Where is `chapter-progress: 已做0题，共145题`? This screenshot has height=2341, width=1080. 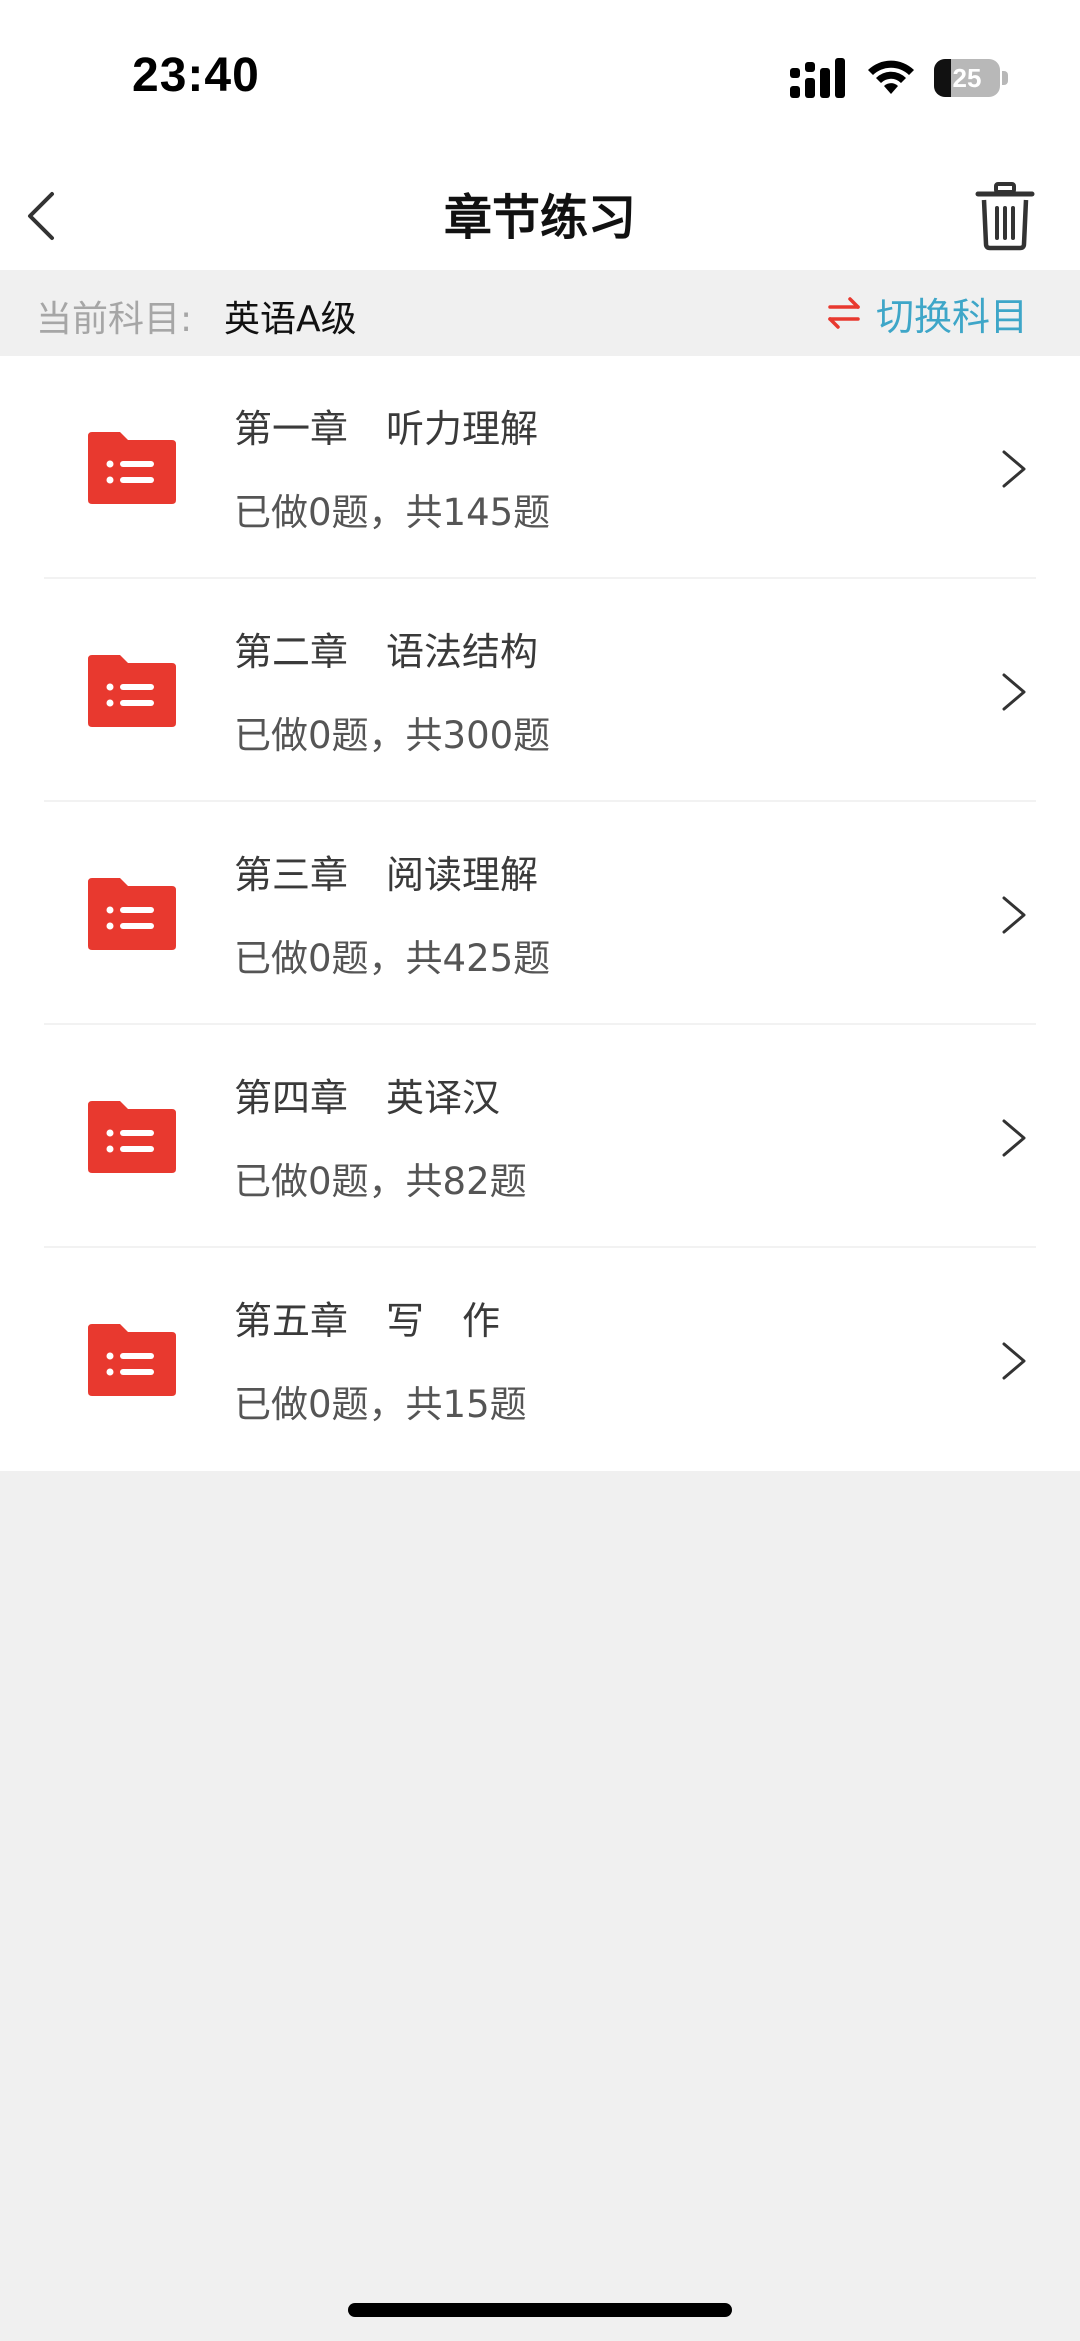
chapter-progress: 已做0题，共145题 is located at coordinates (392, 512).